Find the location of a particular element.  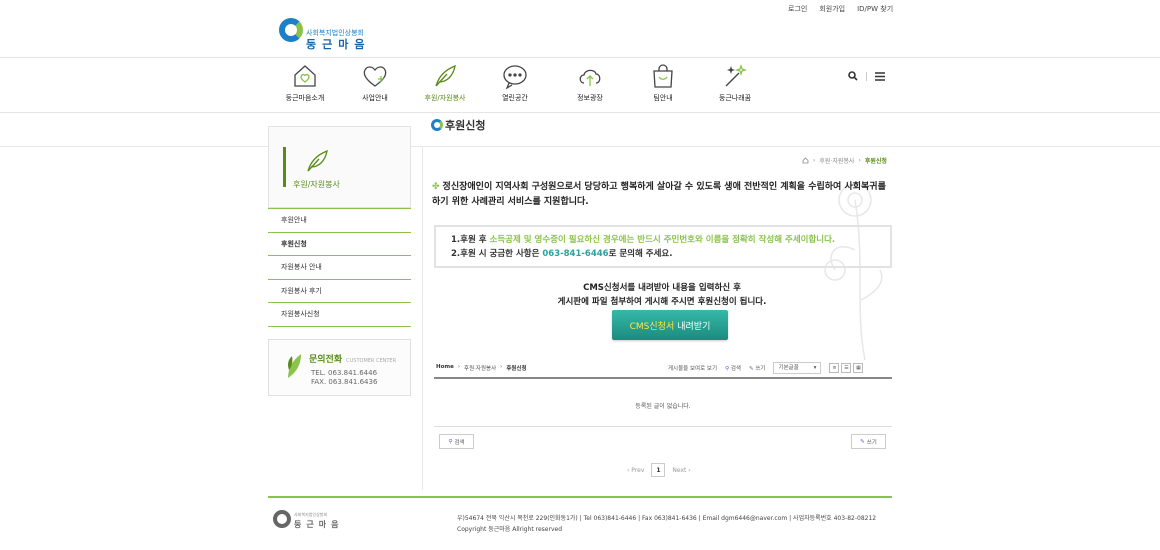

cms-btn-label-a: CMS신청서 is located at coordinates (652, 326).